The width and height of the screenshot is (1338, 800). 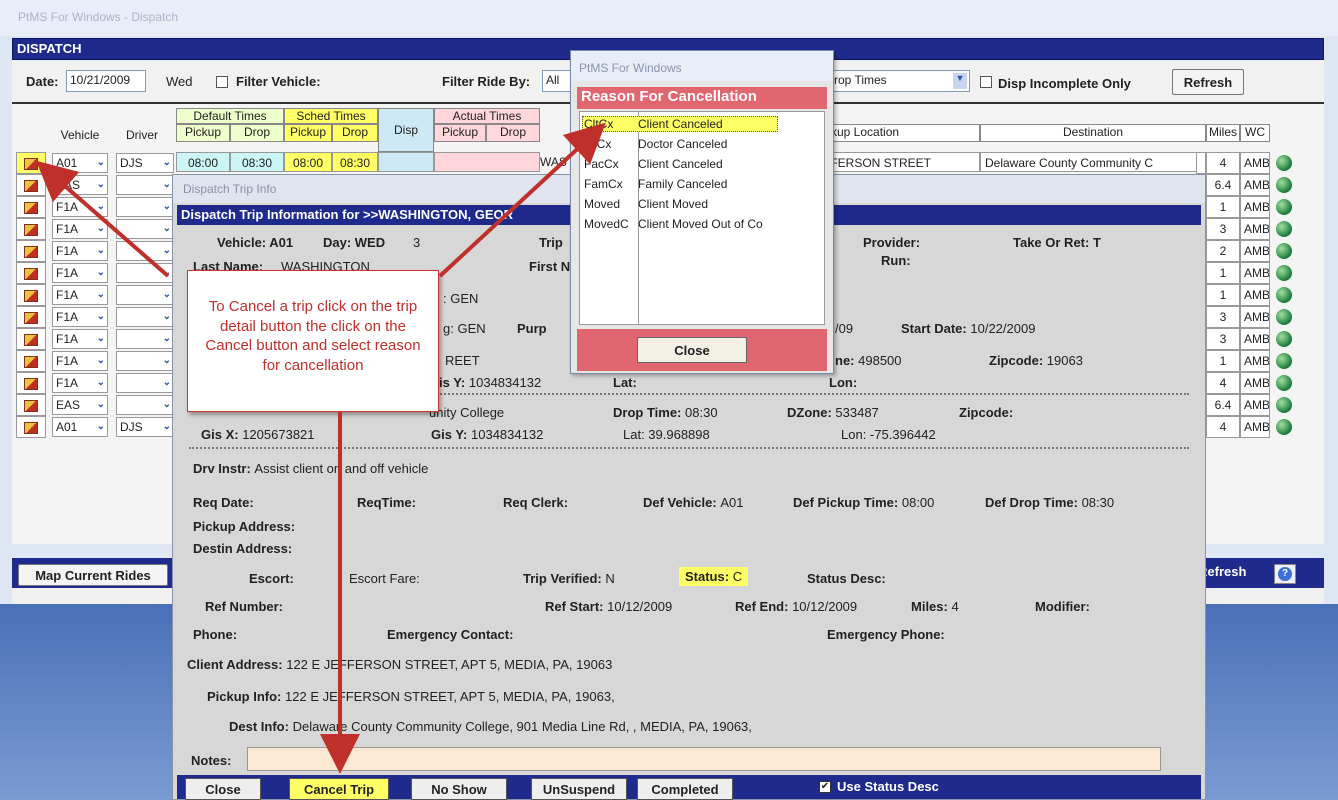 What do you see at coordinates (223, 789) in the screenshot?
I see `close-button: Close` at bounding box center [223, 789].